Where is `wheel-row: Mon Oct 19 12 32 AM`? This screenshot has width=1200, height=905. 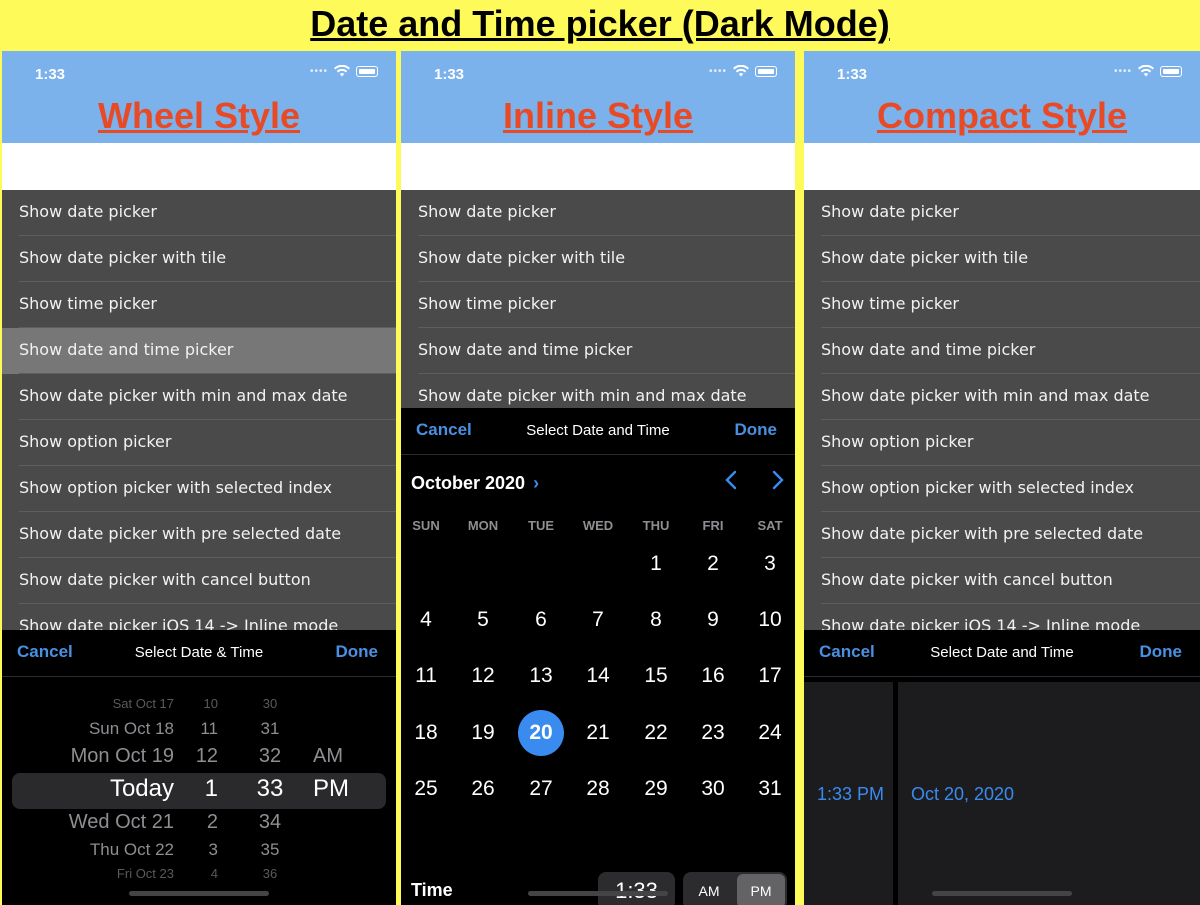 wheel-row: Mon Oct 19 12 32 AM is located at coordinates (199, 756).